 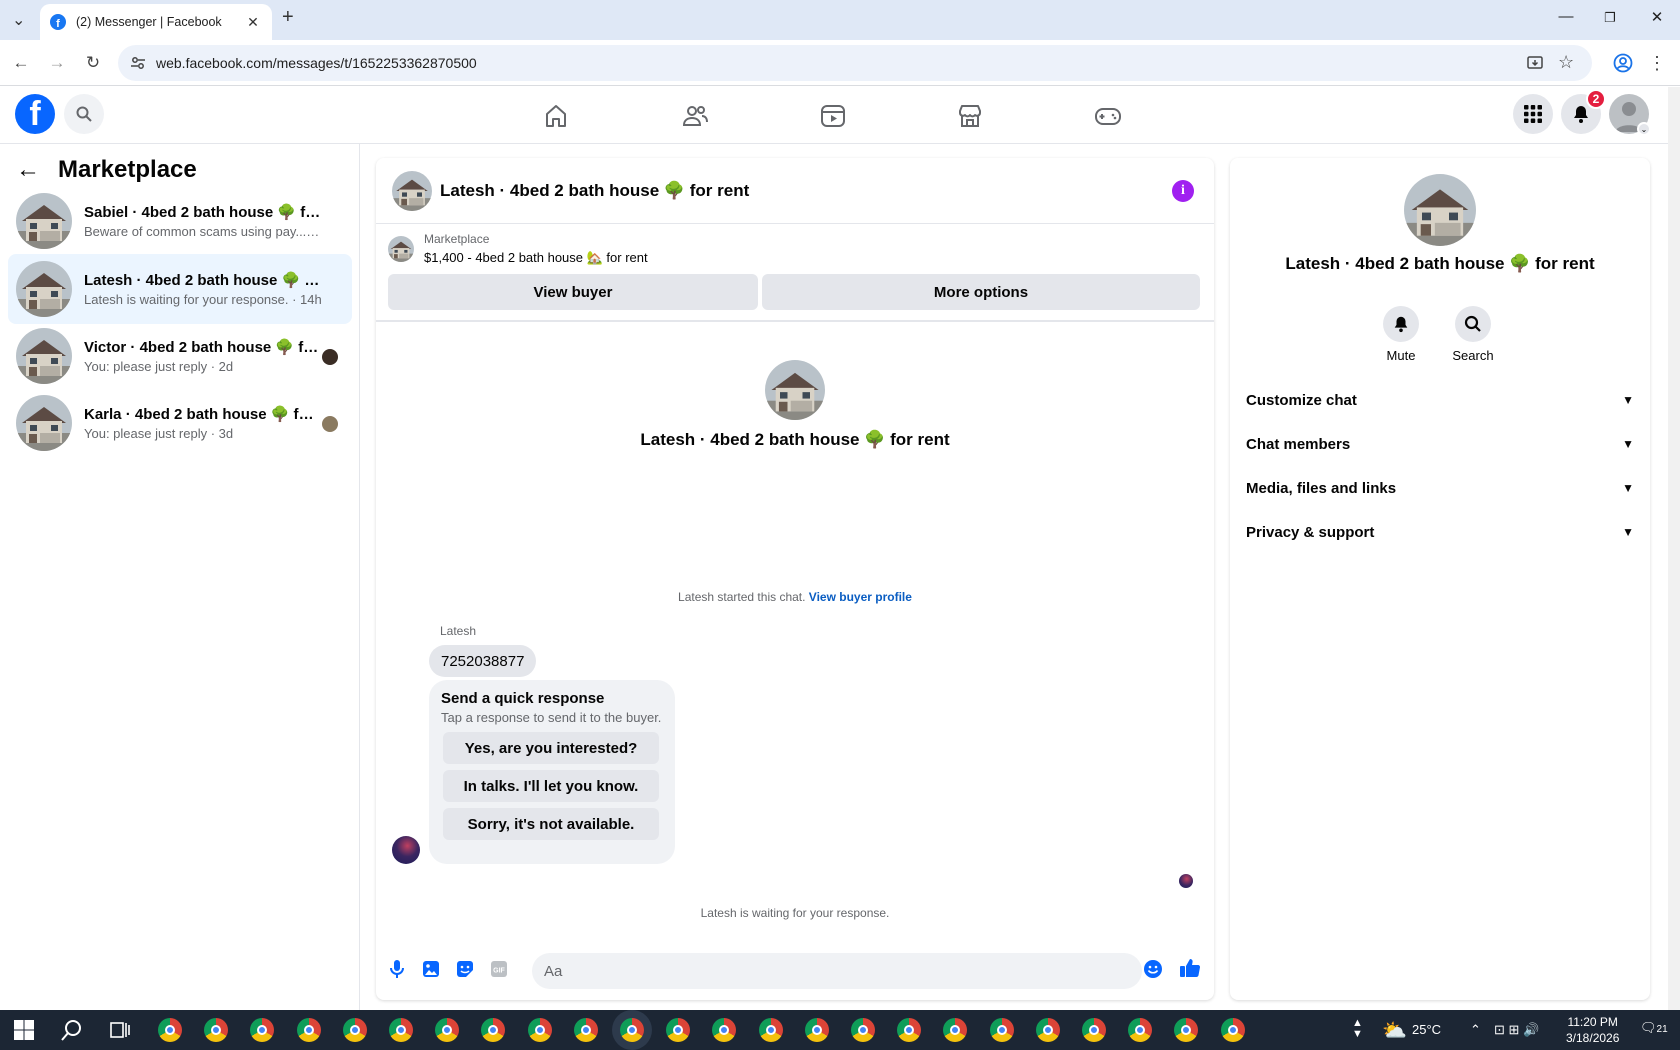 I want to click on reload-icon: ↻, so click(x=93, y=63).